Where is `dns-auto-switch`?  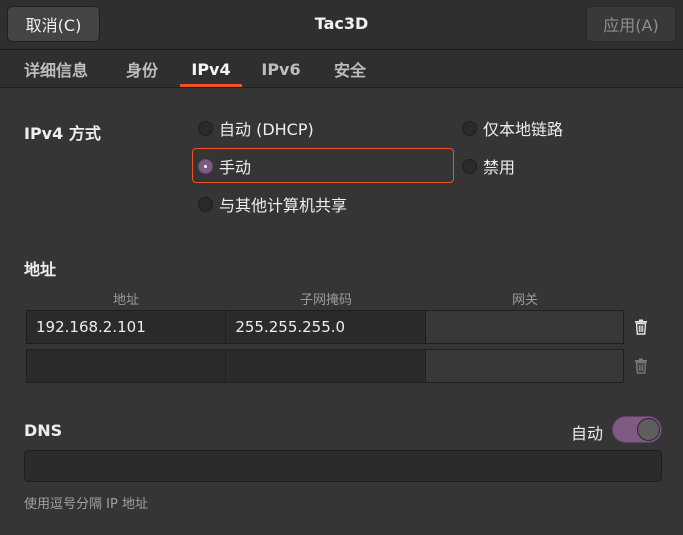 dns-auto-switch is located at coordinates (637, 429).